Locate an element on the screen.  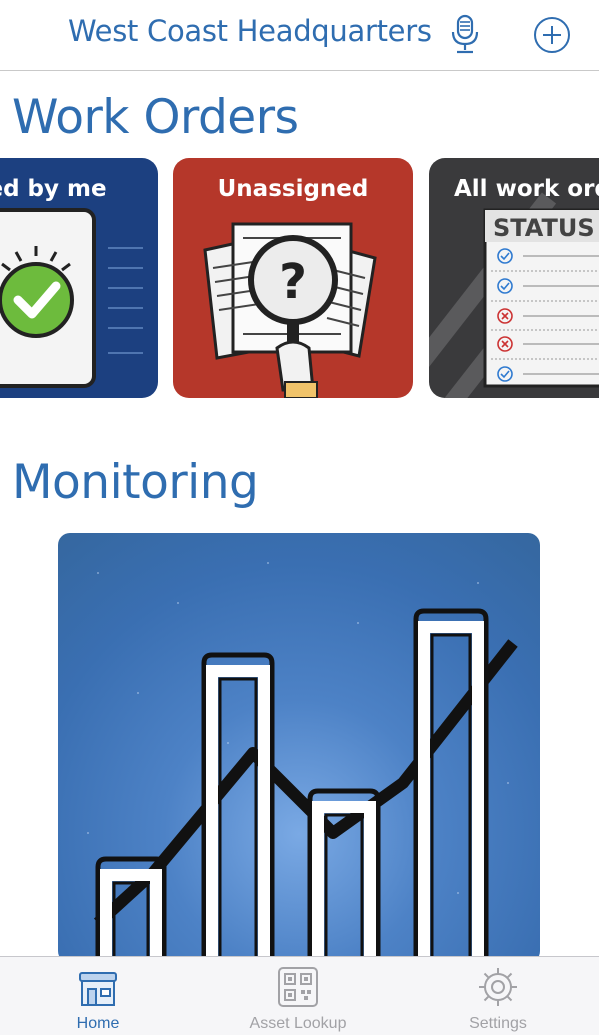
card-label: Unassigned is located at coordinates (293, 189).